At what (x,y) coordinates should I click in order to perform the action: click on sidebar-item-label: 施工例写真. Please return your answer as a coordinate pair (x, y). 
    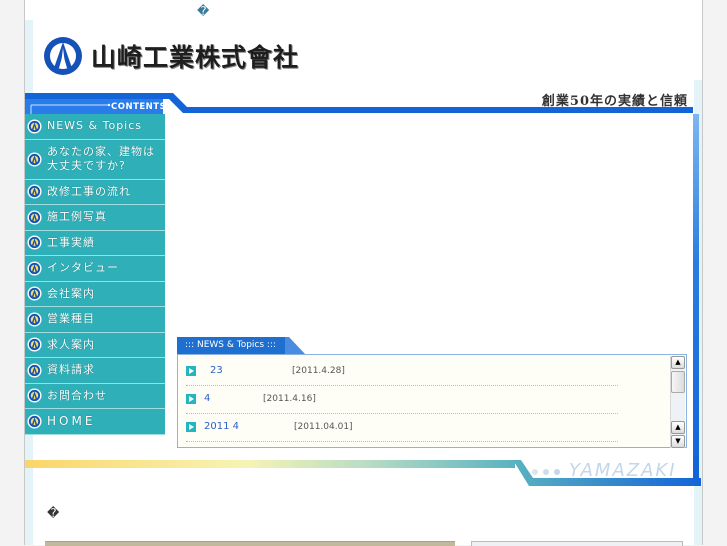
    Looking at the image, I should click on (77, 217).